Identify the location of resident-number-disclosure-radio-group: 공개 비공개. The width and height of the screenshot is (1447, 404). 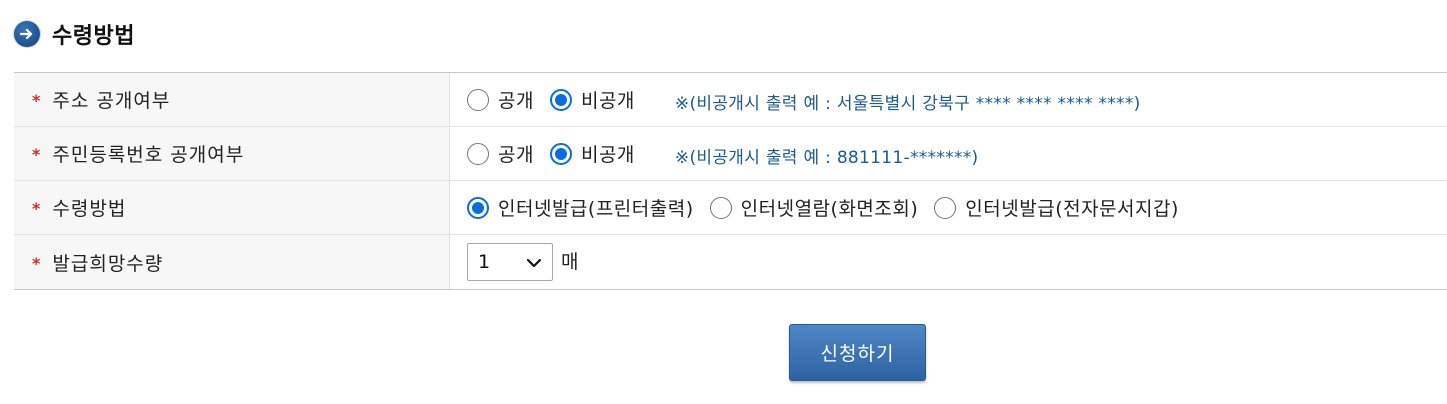
(559, 153).